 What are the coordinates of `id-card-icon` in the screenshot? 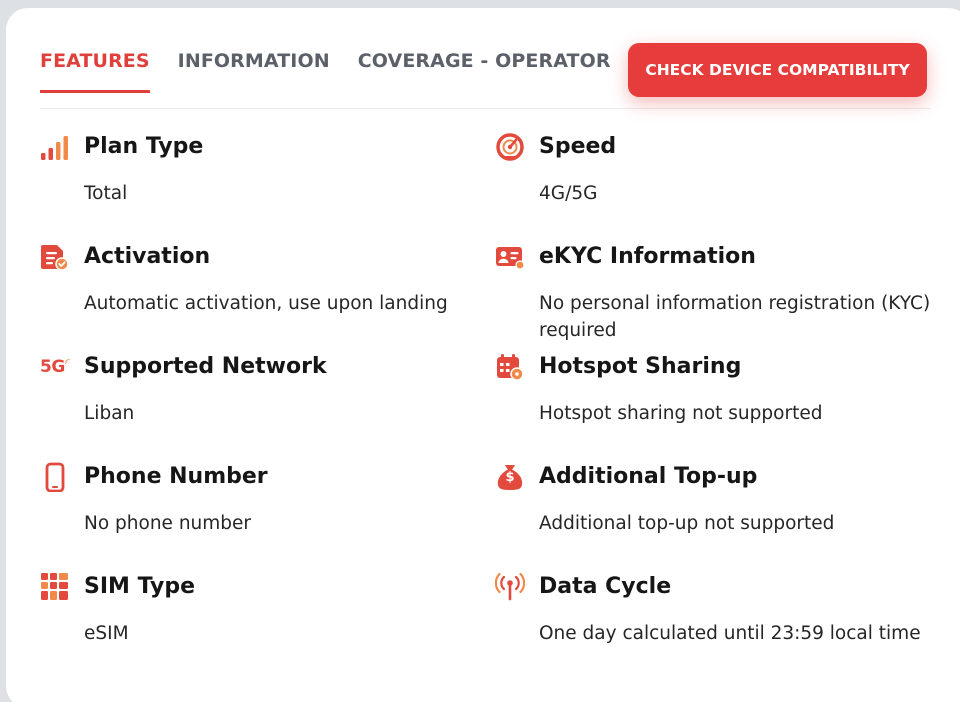 It's located at (510, 257).